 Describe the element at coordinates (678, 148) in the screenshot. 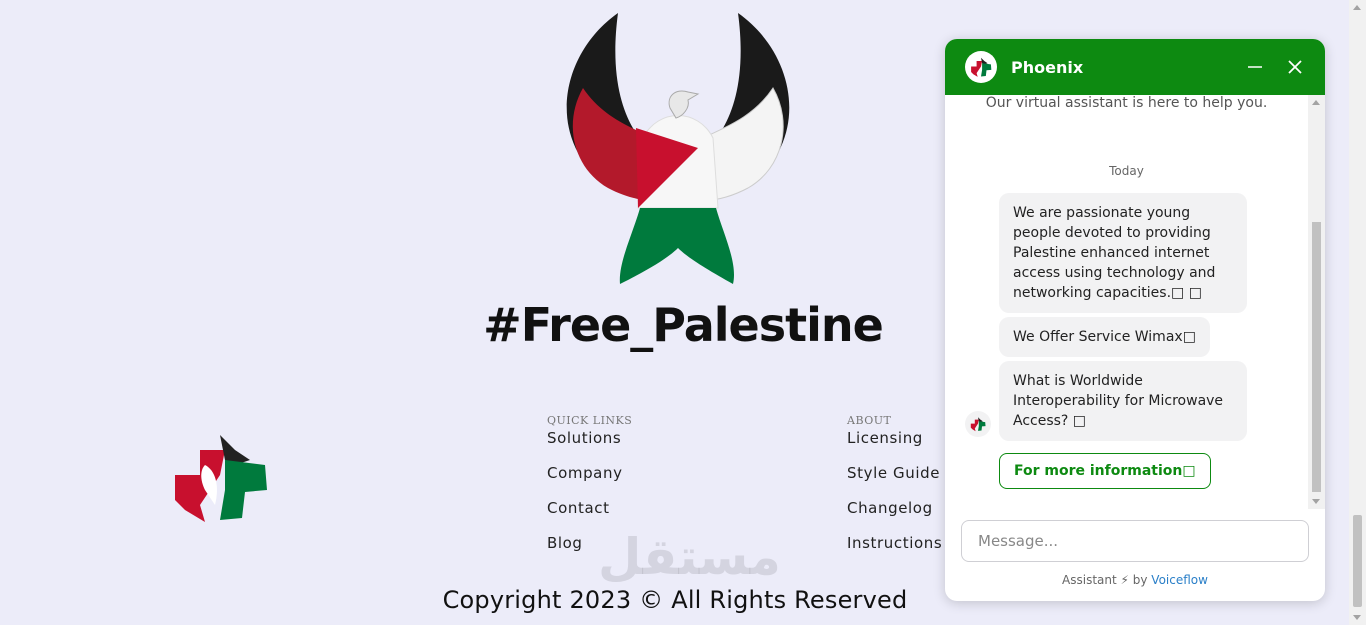

I see `phoenix-flag-illustration` at that location.